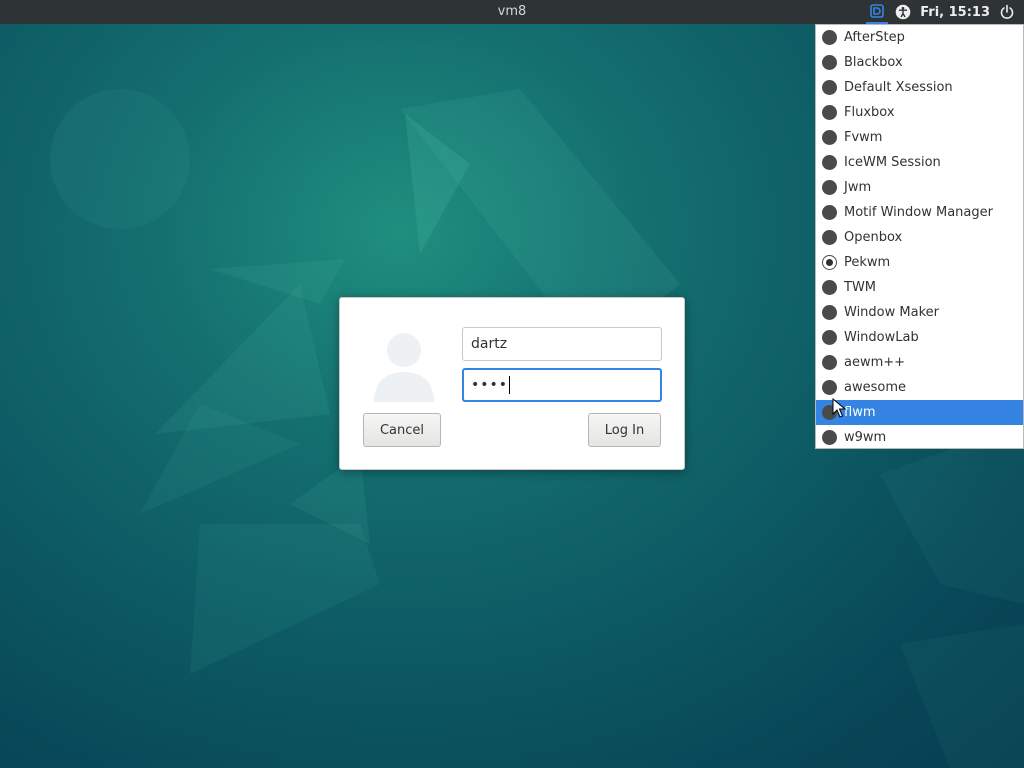 This screenshot has width=1024, height=768. I want to click on session-item-motif: Motif Window Manager, so click(919, 212).